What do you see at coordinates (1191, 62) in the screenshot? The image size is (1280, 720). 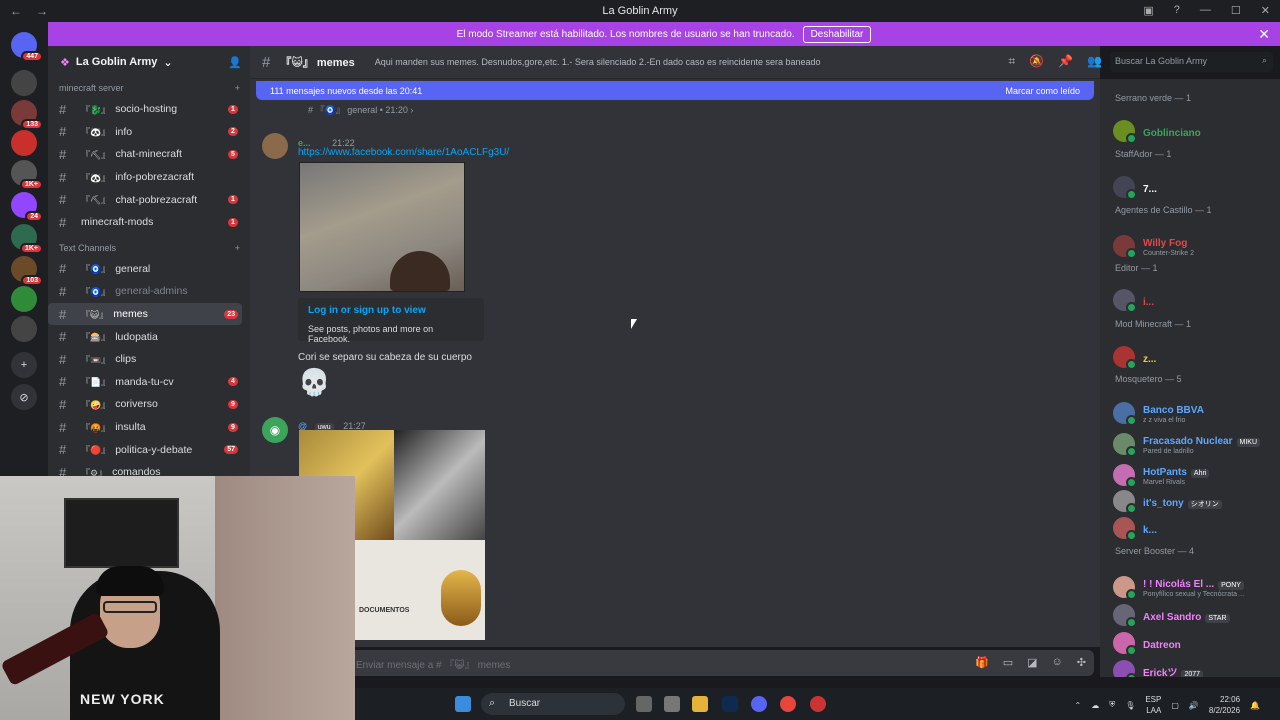 I see `search-input: Buscar La Goblin Army ⌕` at bounding box center [1191, 62].